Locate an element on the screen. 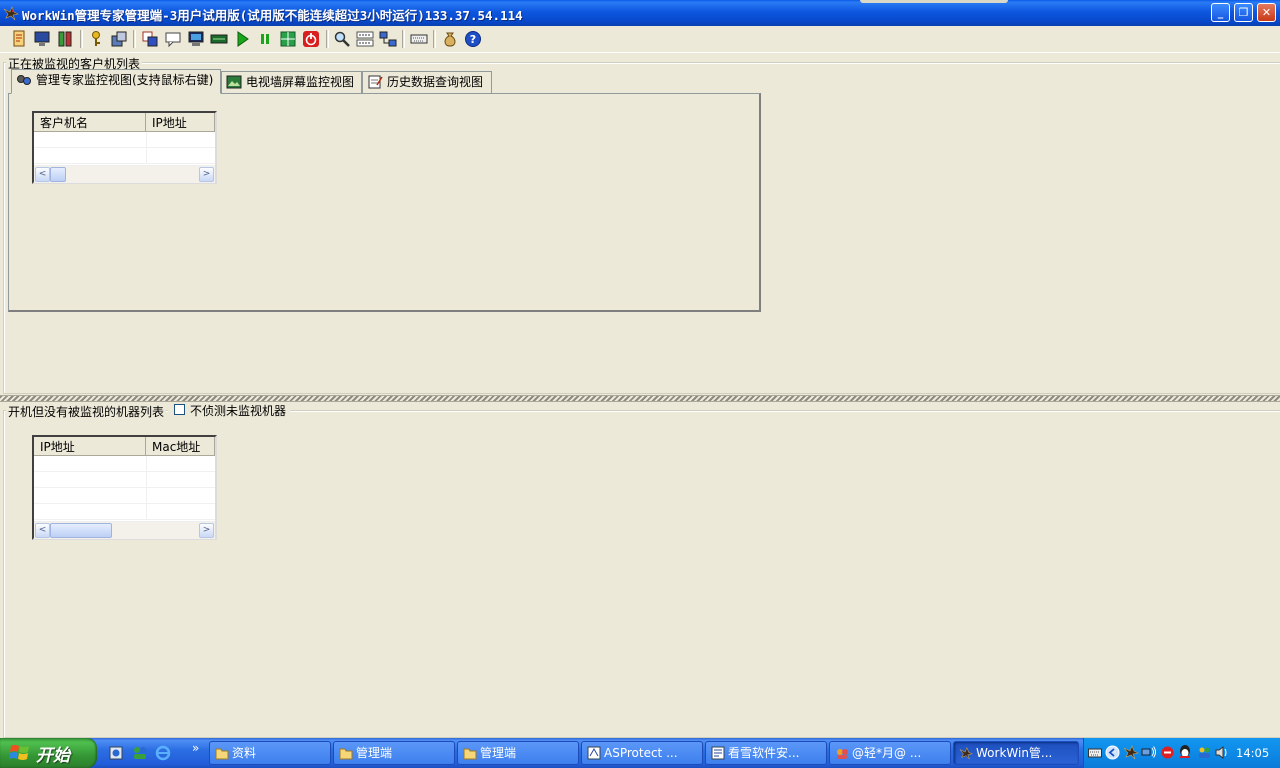 The image size is (1280, 768). network-tray-icon is located at coordinates (1149, 752).